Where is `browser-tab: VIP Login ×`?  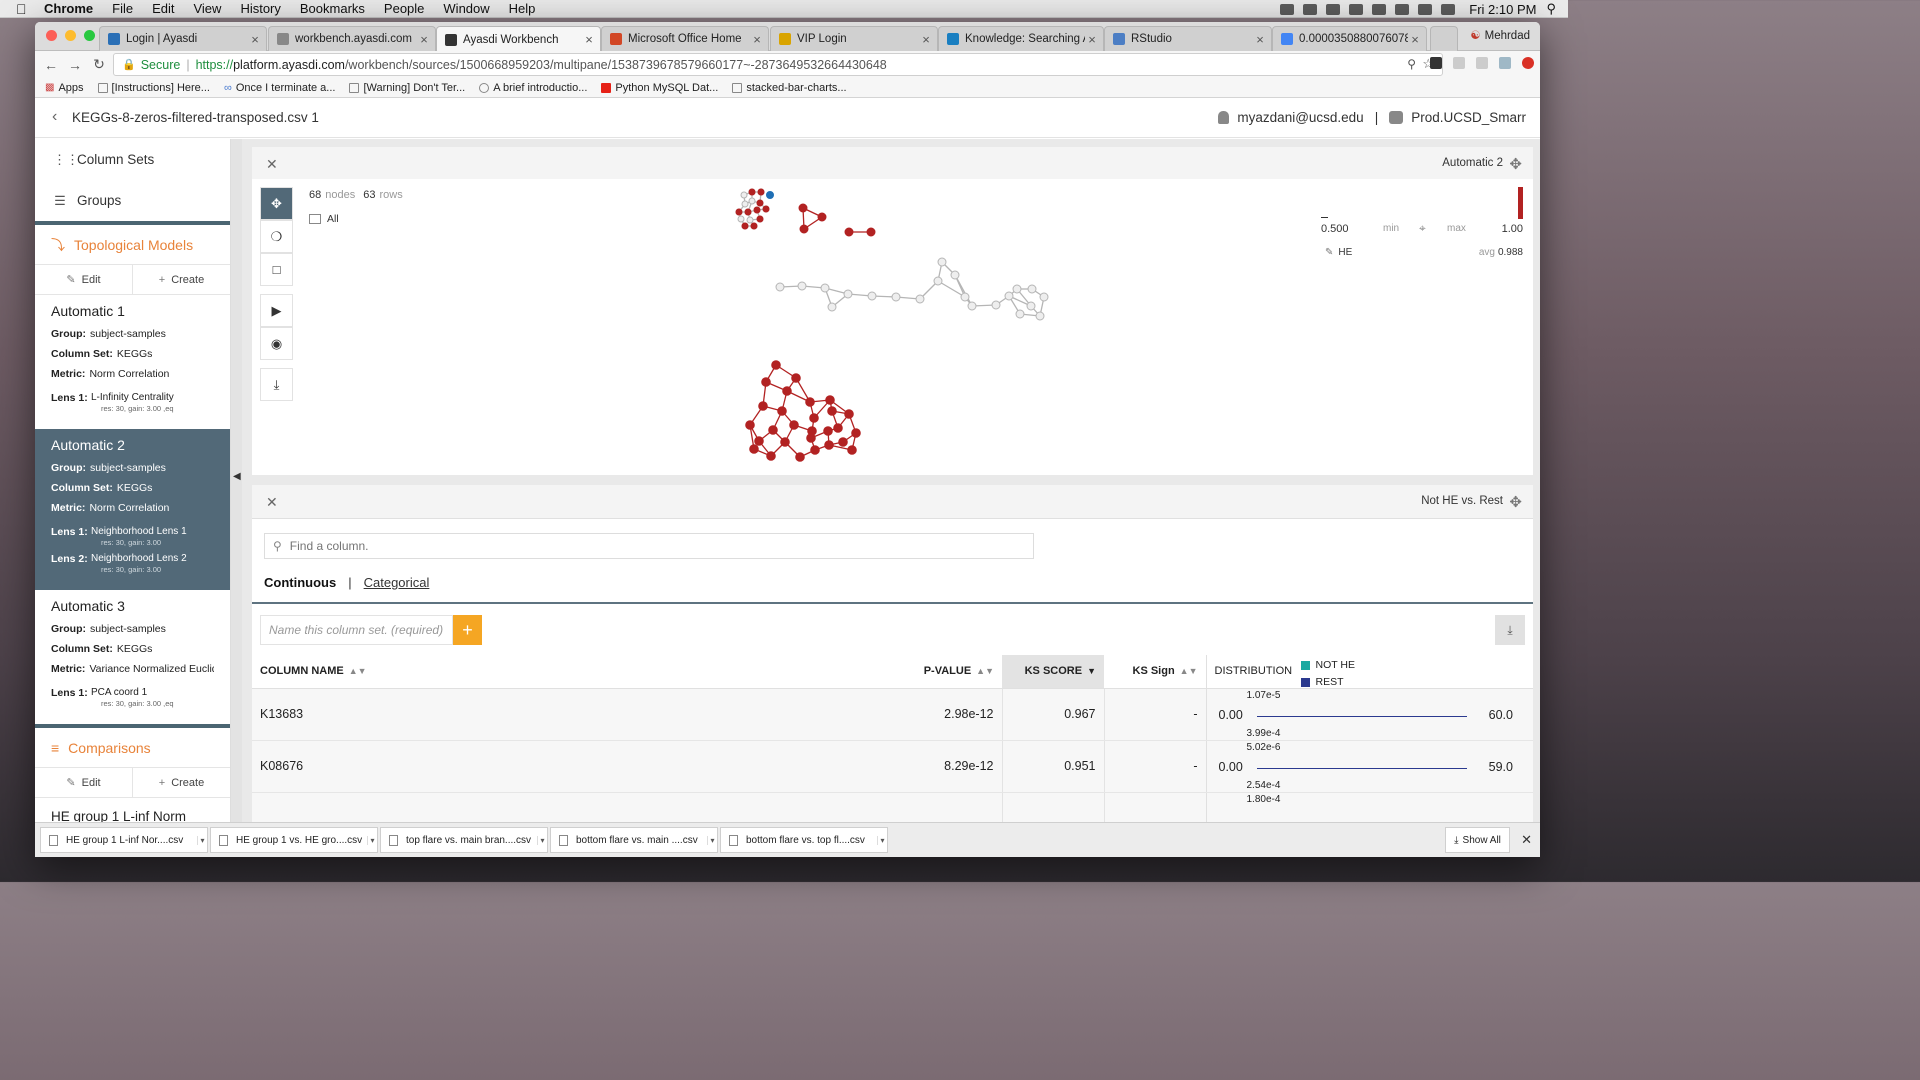 browser-tab: VIP Login × is located at coordinates (854, 38).